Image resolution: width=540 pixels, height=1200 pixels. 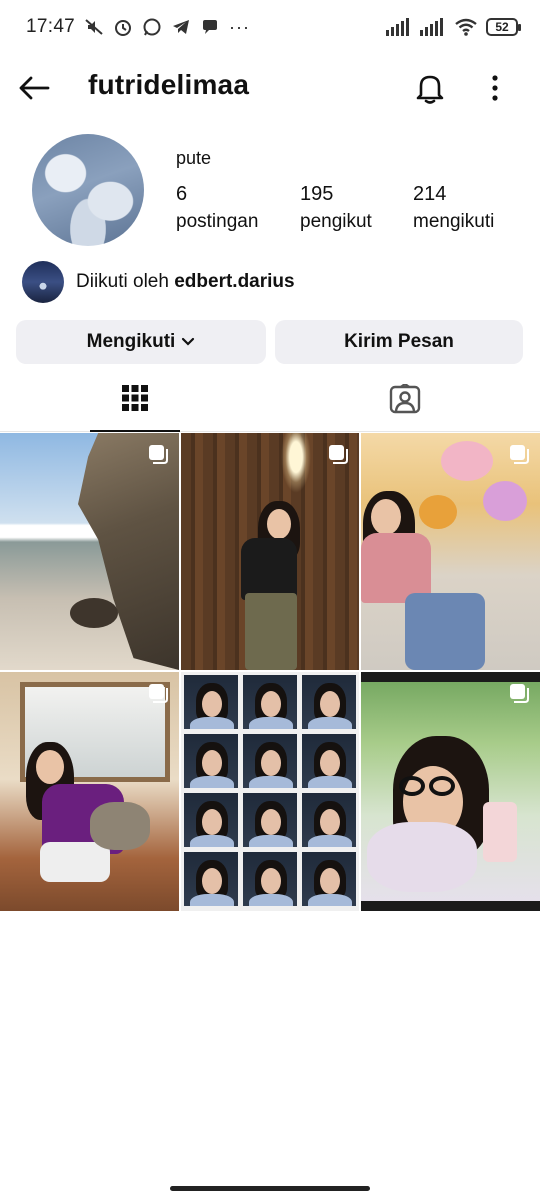 What do you see at coordinates (122, 281) in the screenshot?
I see `followed-by-prefix: Diikuti oleh` at bounding box center [122, 281].